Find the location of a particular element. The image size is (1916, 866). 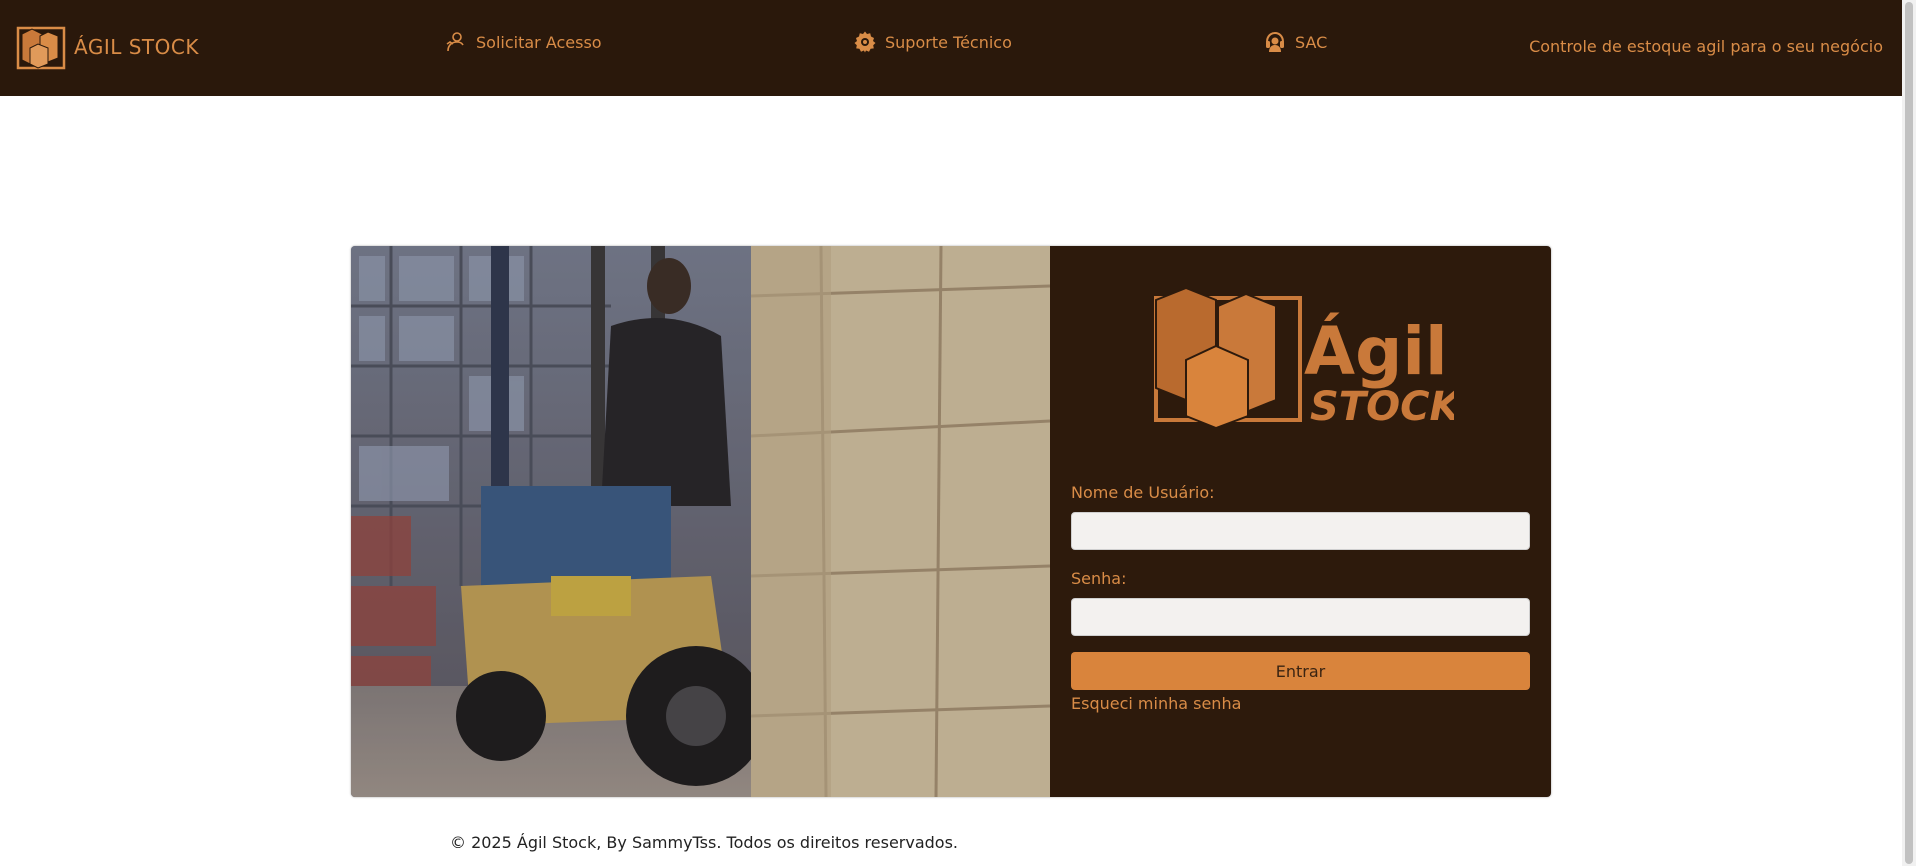

nav-sac-label: SAC is located at coordinates (1311, 42).